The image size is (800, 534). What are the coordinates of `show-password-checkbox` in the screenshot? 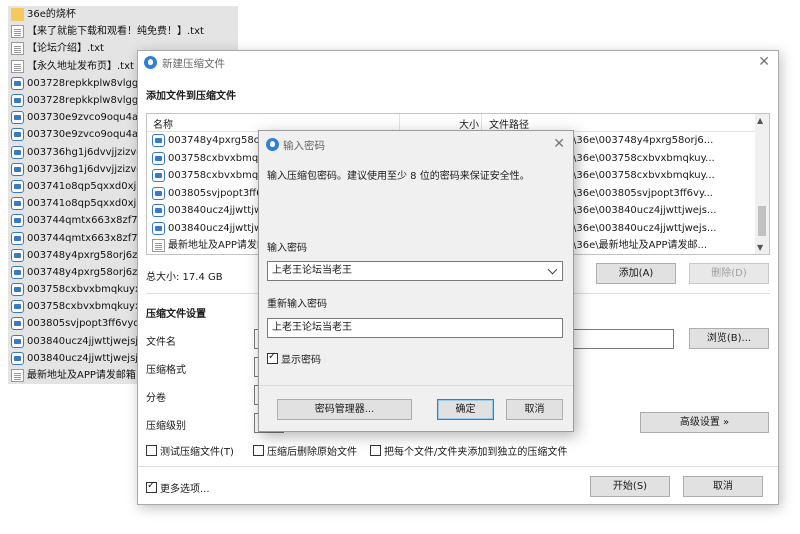 It's located at (272, 357).